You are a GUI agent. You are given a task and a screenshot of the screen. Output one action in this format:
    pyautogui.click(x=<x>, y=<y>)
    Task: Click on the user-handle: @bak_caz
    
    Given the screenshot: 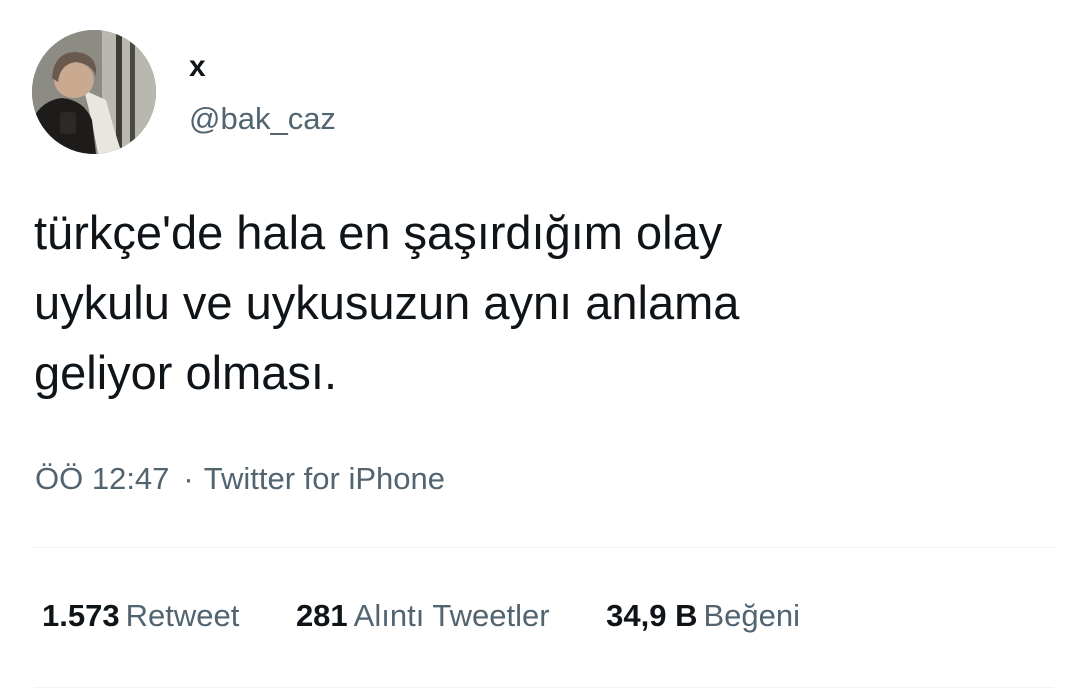 What is the action you would take?
    pyautogui.click(x=262, y=119)
    